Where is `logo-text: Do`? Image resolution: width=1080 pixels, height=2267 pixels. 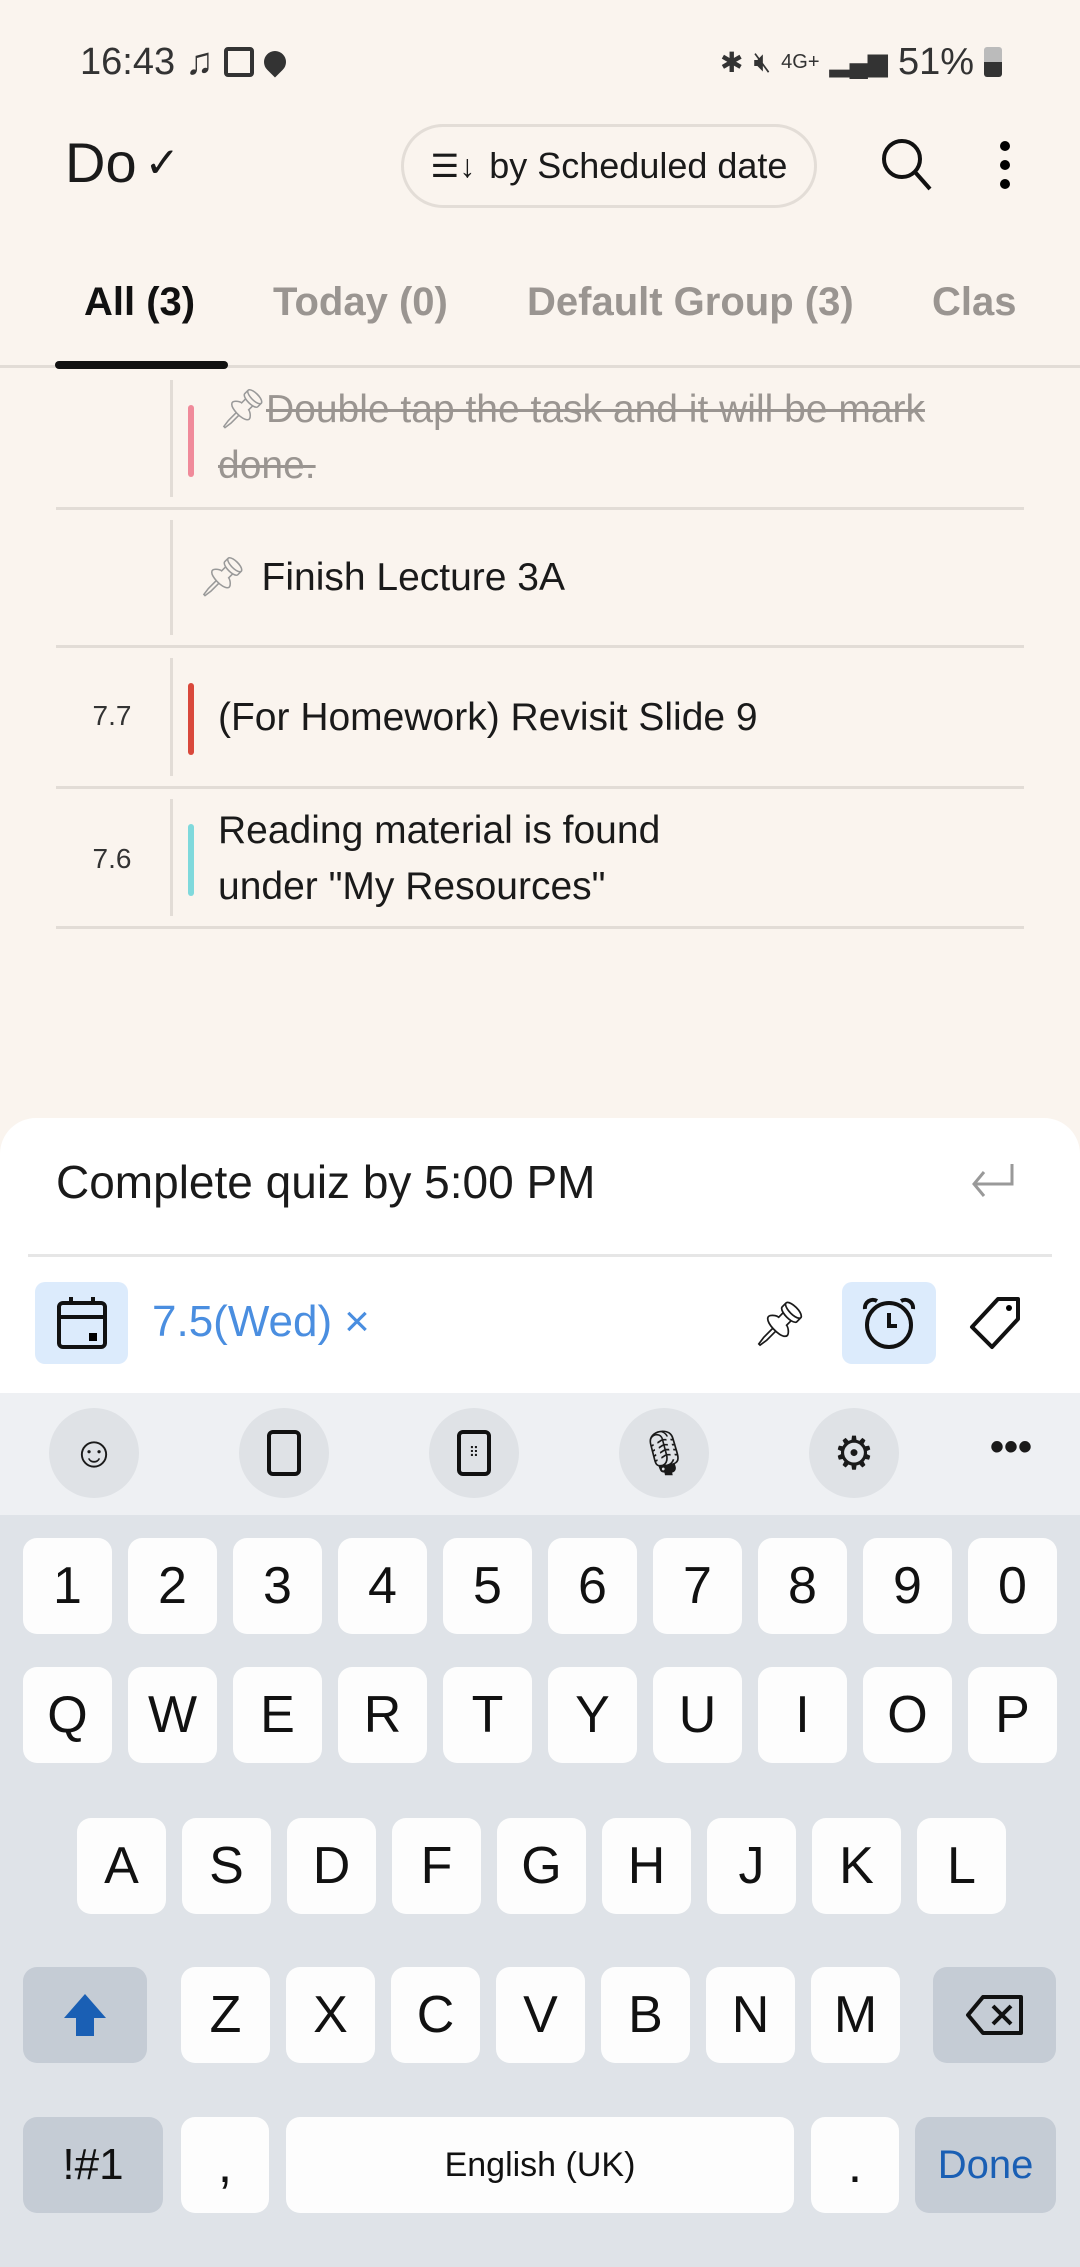 logo-text: Do is located at coordinates (101, 162).